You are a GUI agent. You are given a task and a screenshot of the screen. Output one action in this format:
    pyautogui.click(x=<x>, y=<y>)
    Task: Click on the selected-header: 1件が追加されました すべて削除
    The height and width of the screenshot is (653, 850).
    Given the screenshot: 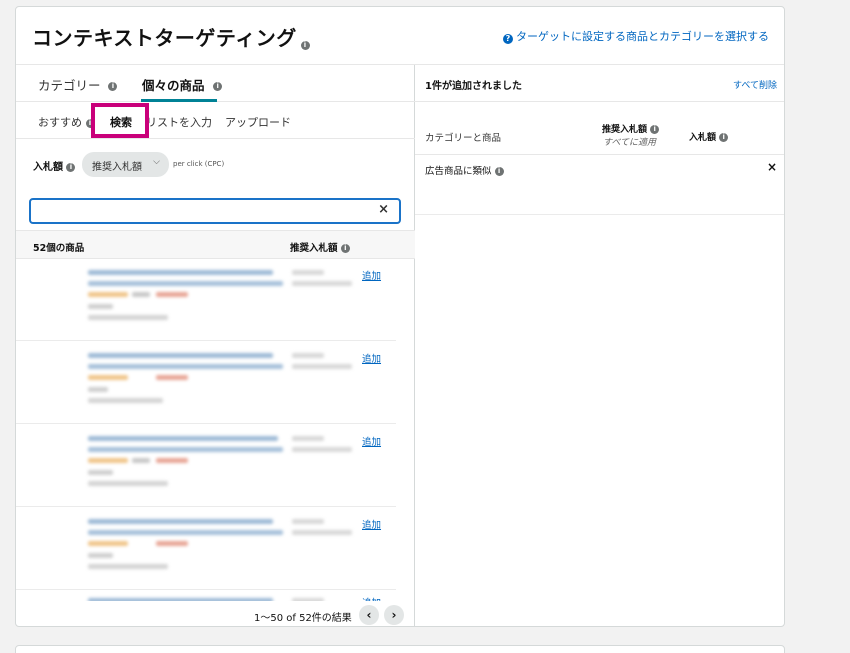 What is the action you would take?
    pyautogui.click(x=599, y=83)
    